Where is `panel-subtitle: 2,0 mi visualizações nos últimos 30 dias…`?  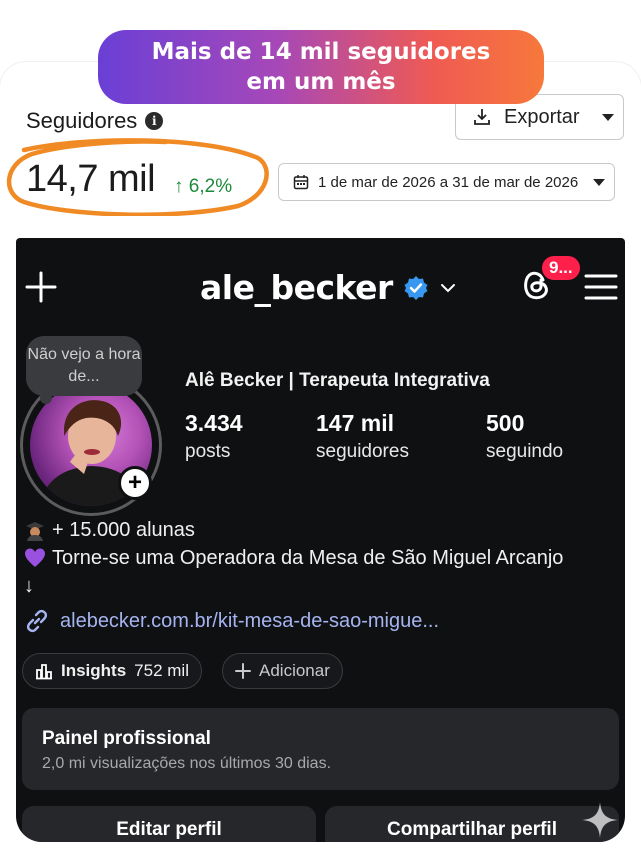 panel-subtitle: 2,0 mi visualizações nos últimos 30 dias… is located at coordinates (187, 763).